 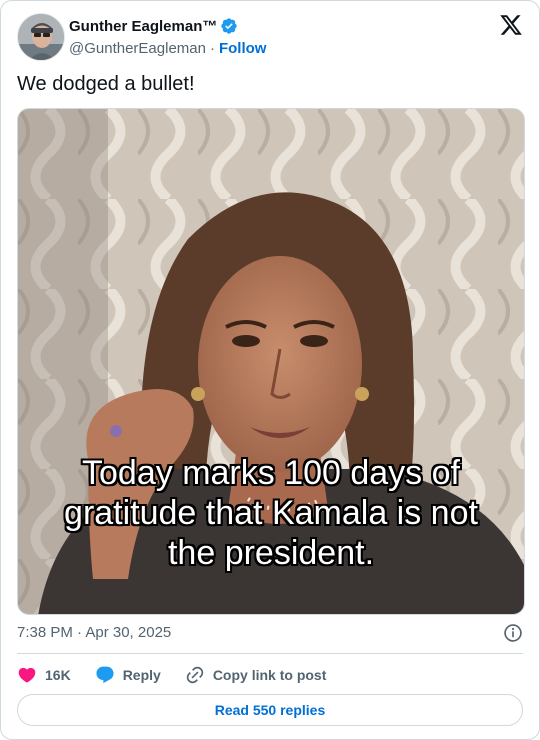 I want to click on heart-icon, so click(x=27, y=675).